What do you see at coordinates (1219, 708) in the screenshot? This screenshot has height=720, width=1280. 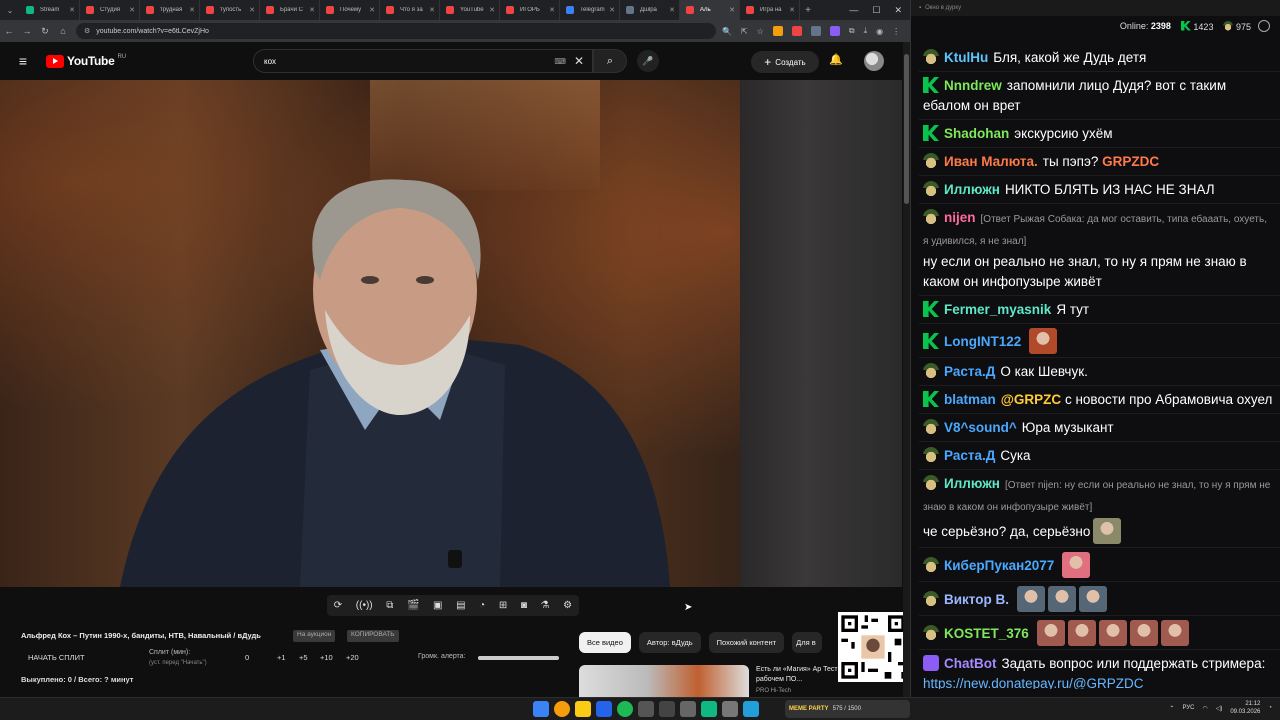 I see `volume-icon: ◁)` at bounding box center [1219, 708].